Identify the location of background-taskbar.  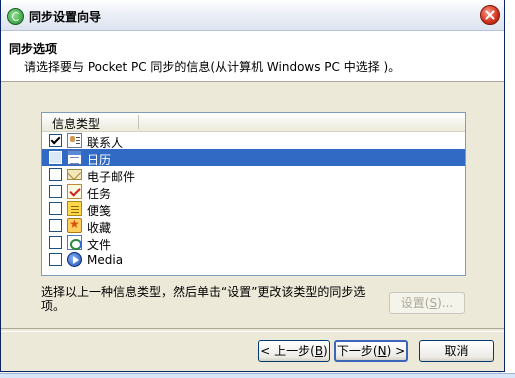
(257, 375).